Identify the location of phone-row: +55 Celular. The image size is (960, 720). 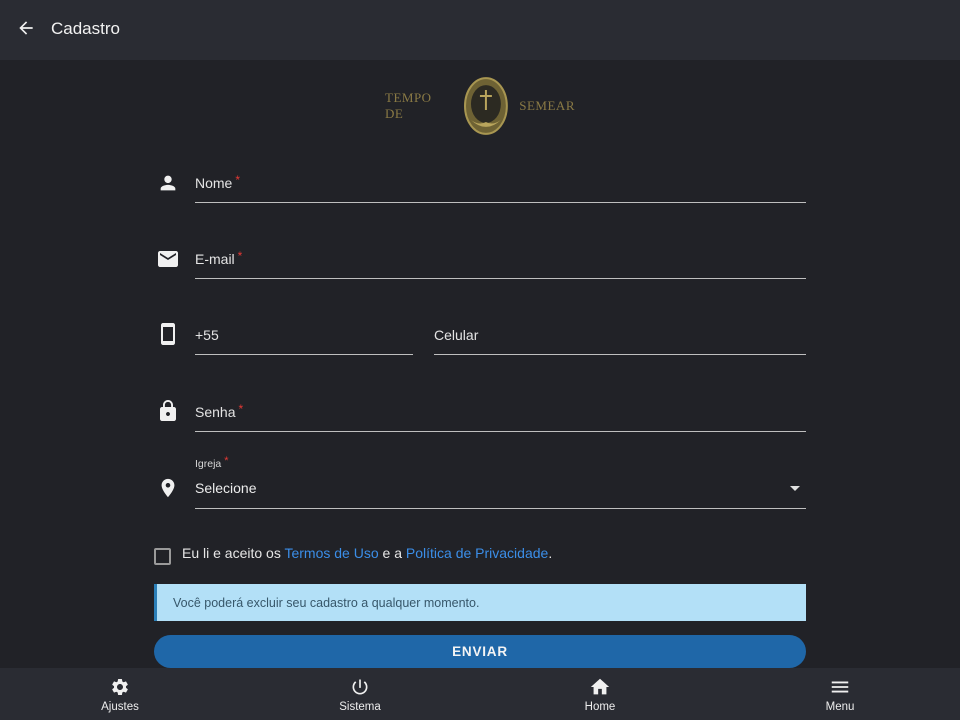
(480, 336).